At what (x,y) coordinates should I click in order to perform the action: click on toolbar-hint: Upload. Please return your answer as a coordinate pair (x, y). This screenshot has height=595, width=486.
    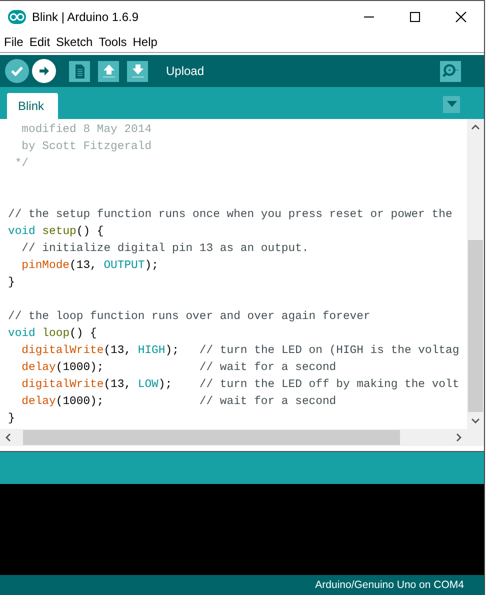
    Looking at the image, I should click on (185, 71).